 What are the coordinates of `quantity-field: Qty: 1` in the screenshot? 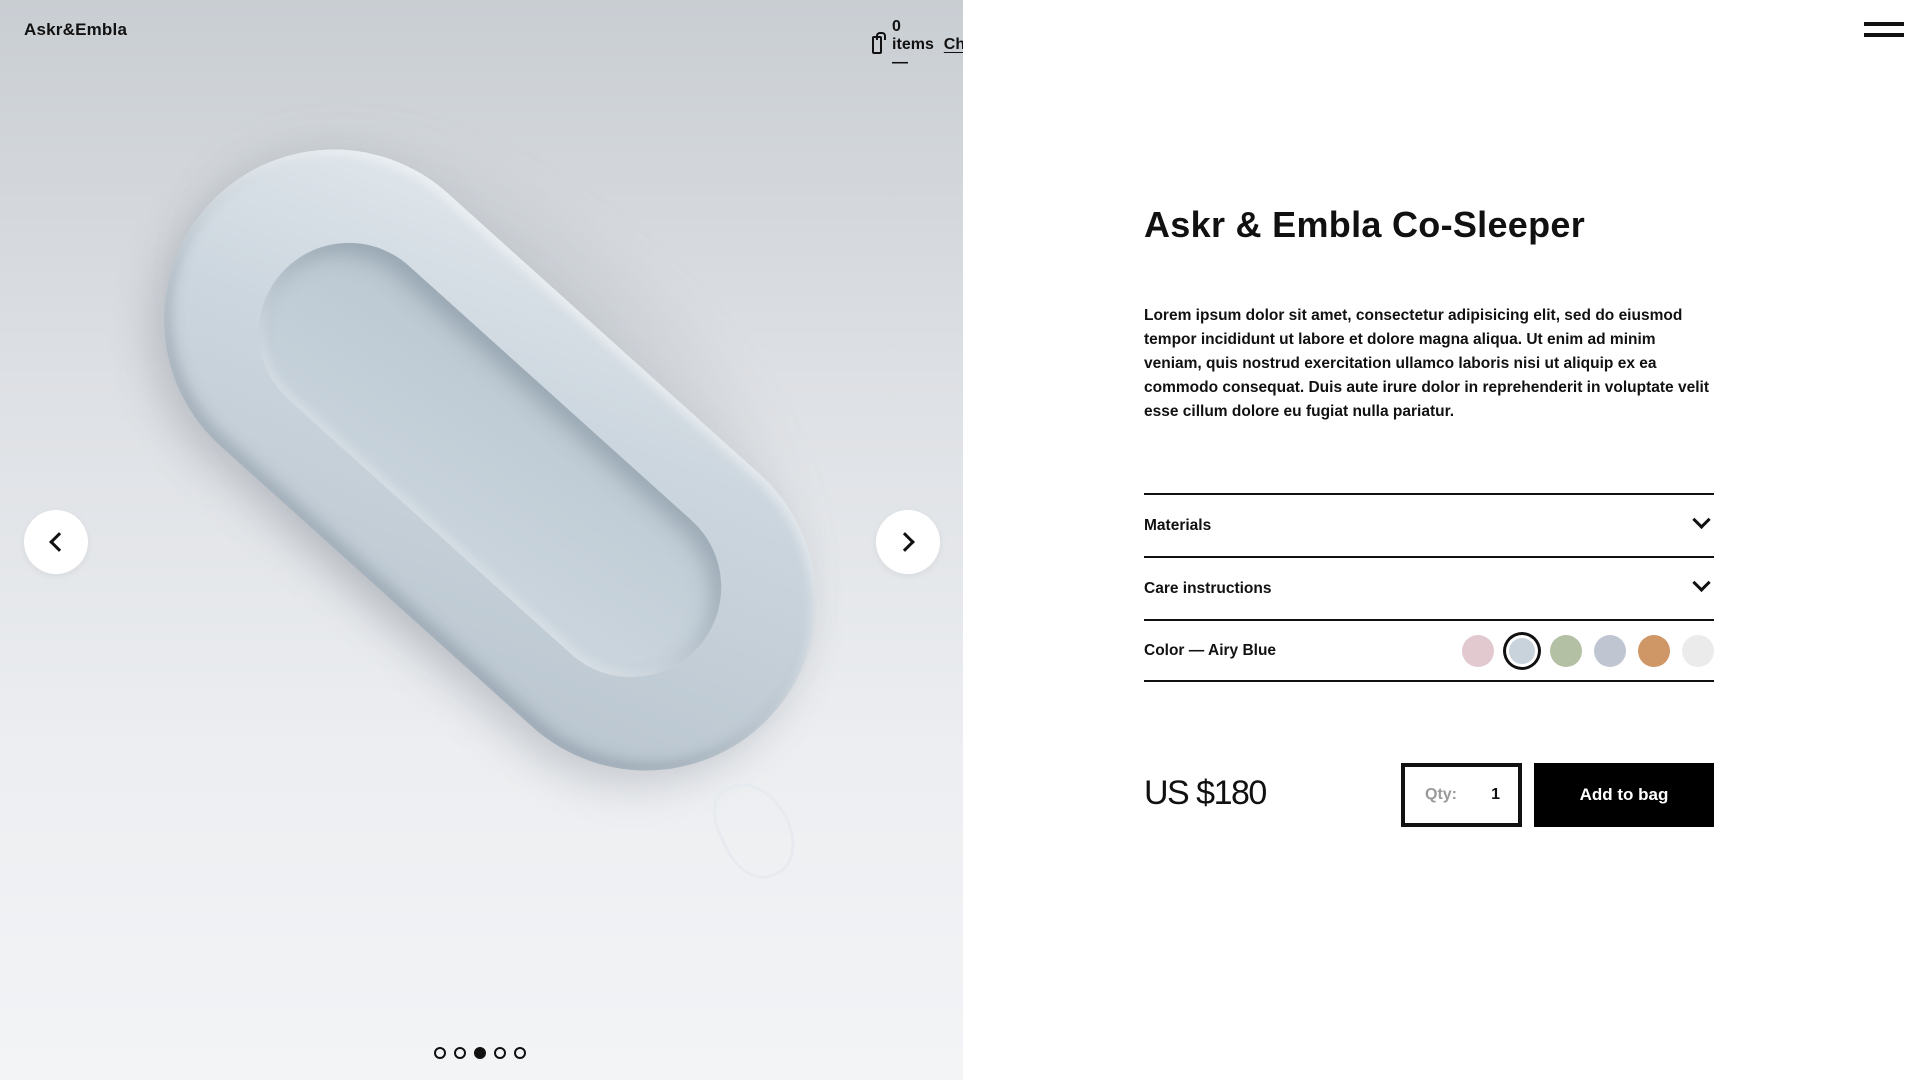 It's located at (1461, 795).